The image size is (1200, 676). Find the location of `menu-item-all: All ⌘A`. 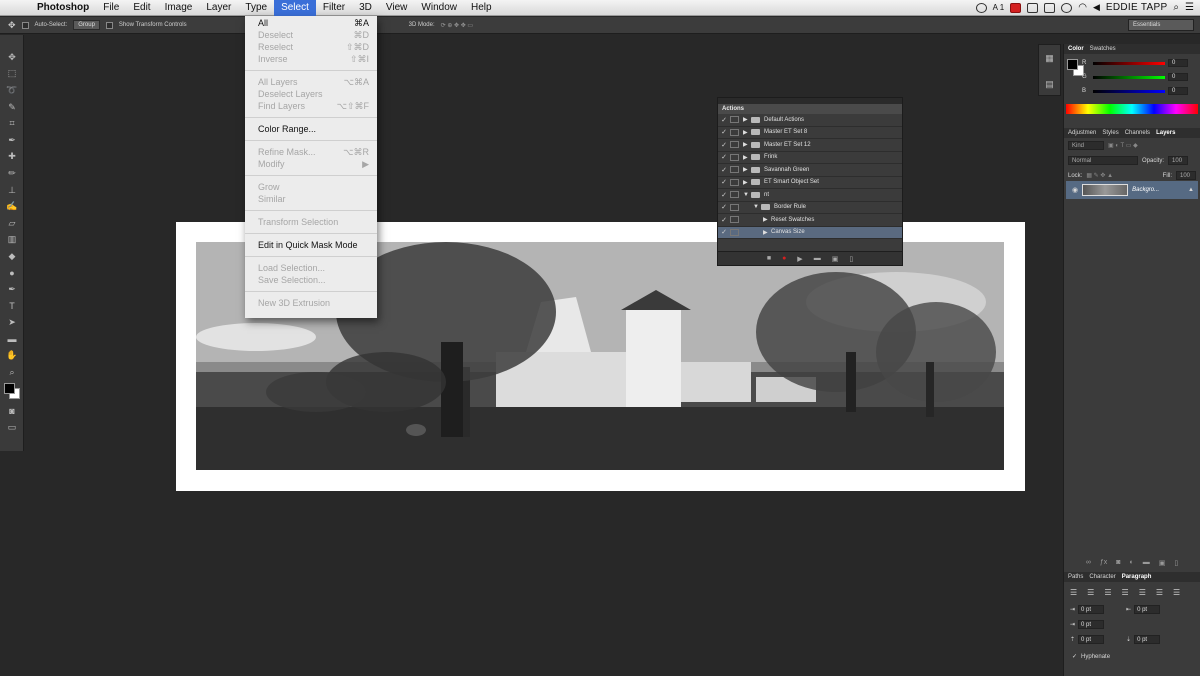

menu-item-all: All ⌘A is located at coordinates (311, 23).